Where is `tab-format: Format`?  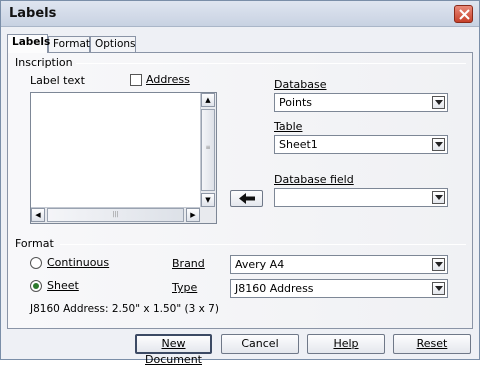 tab-format: Format is located at coordinates (69, 44).